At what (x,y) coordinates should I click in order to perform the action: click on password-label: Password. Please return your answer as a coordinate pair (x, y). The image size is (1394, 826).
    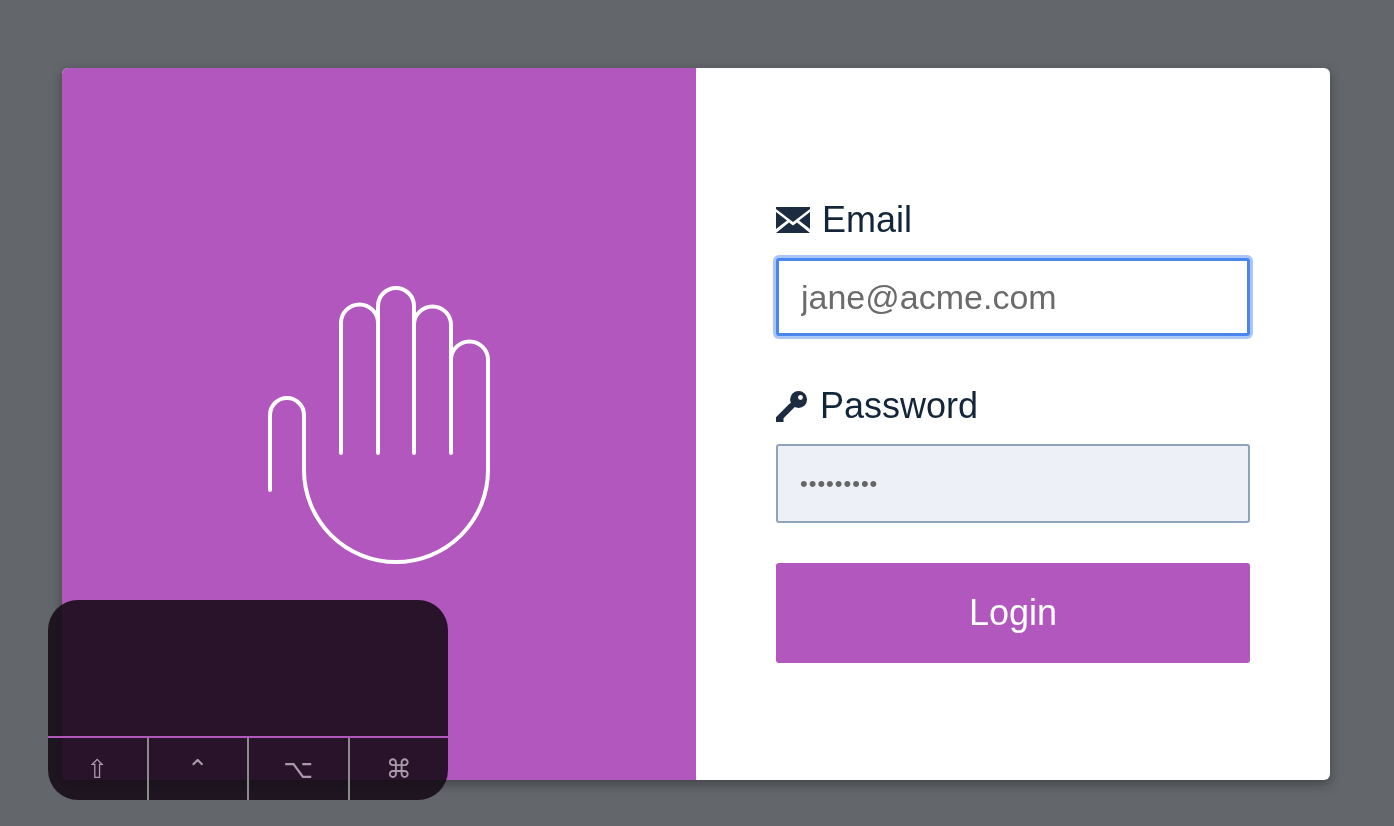
    Looking at the image, I should click on (899, 406).